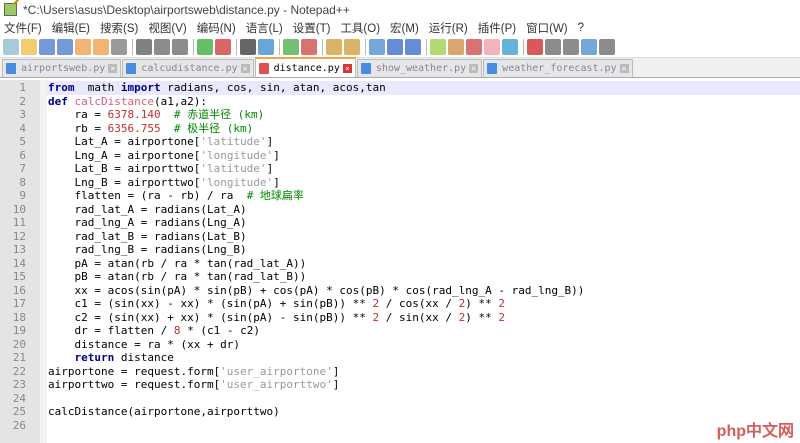  I want to click on tab-label: airportsweb.py, so click(63, 68).